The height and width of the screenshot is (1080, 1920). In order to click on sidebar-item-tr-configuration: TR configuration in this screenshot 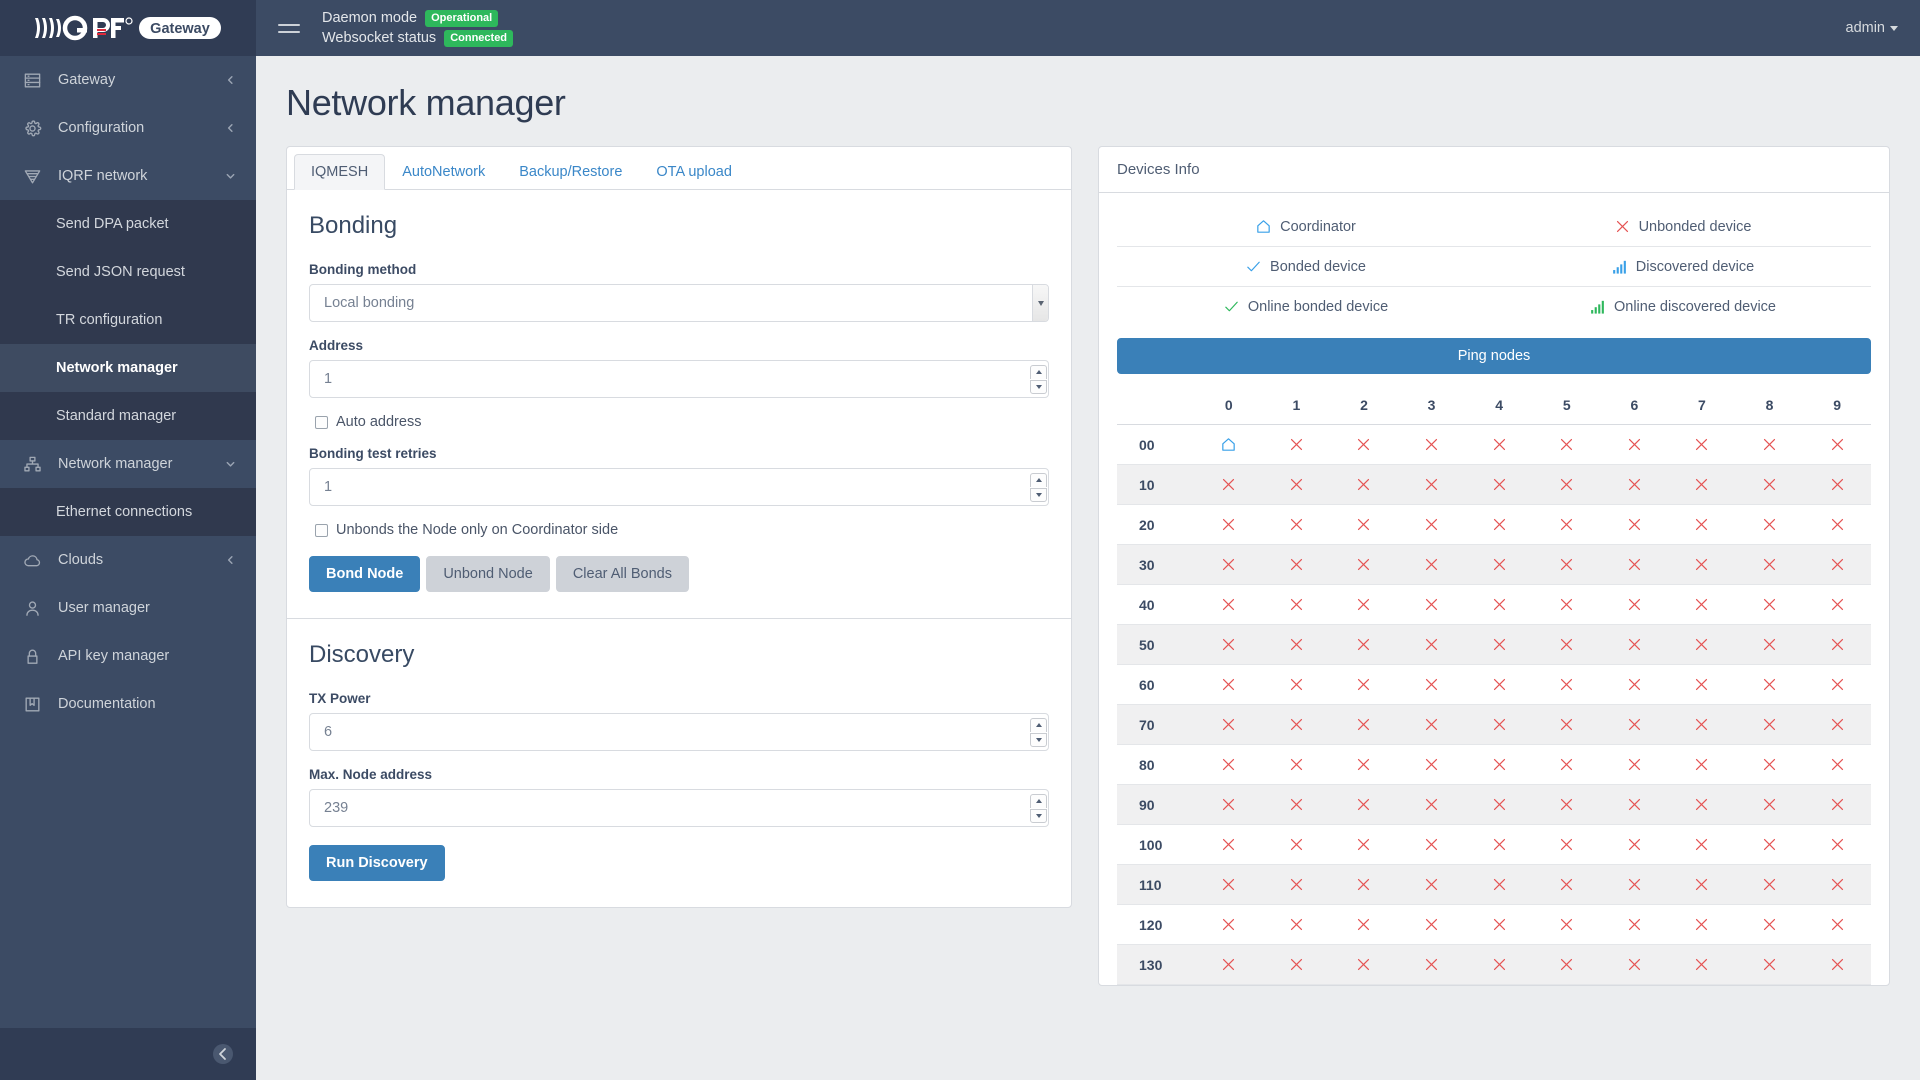, I will do `click(128, 320)`.